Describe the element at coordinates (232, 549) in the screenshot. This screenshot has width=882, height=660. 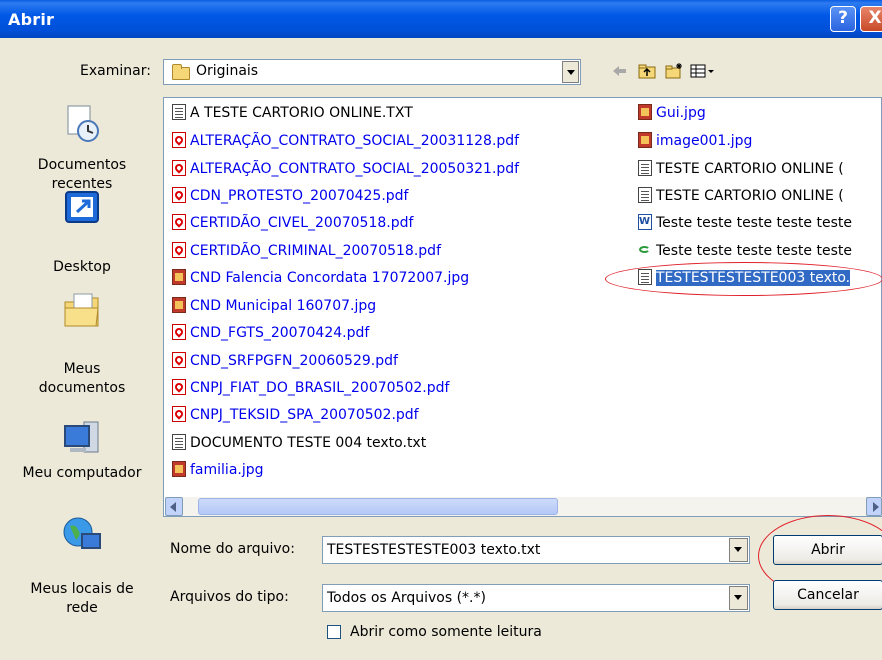
I see `filename-label: Nome do arquivo:` at that location.